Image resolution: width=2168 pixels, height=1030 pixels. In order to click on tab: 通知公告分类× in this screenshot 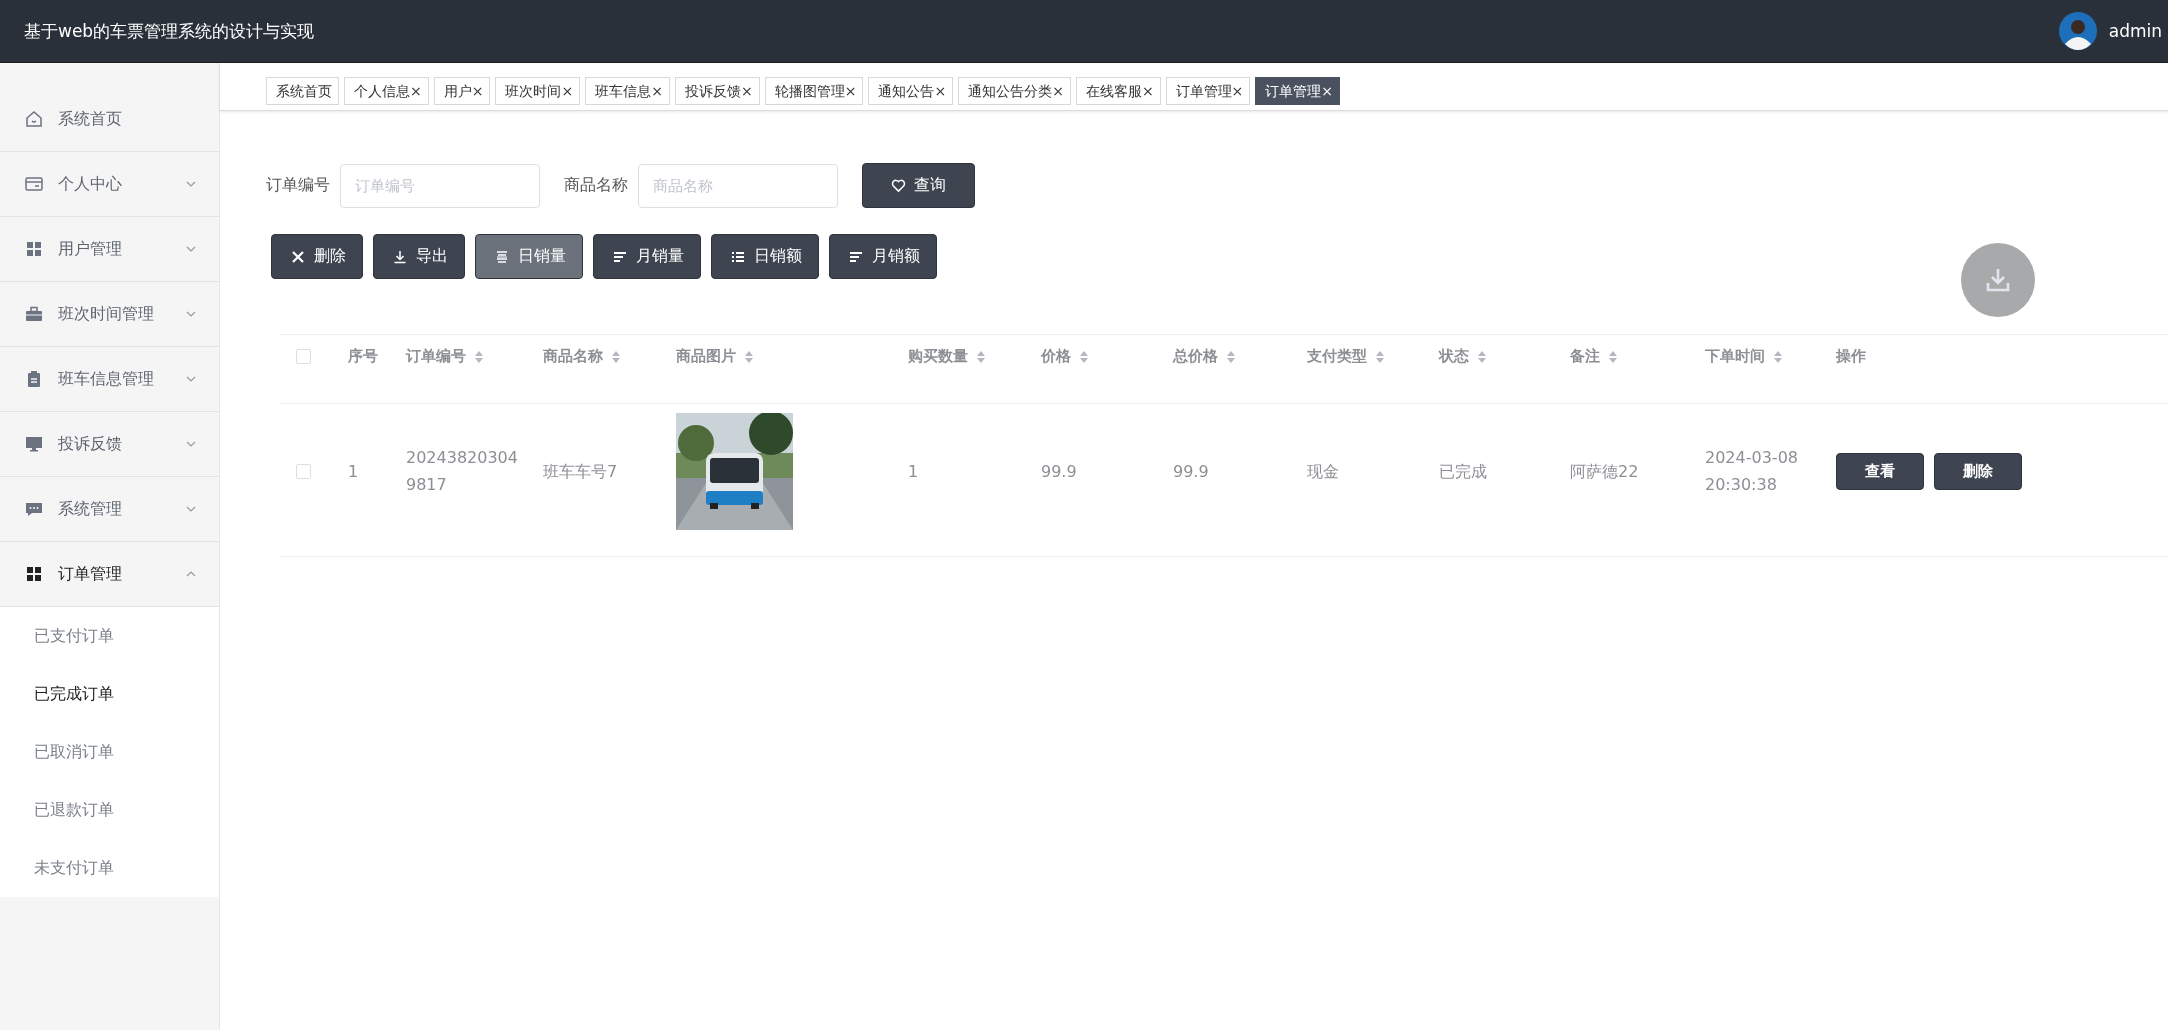, I will do `click(1014, 91)`.